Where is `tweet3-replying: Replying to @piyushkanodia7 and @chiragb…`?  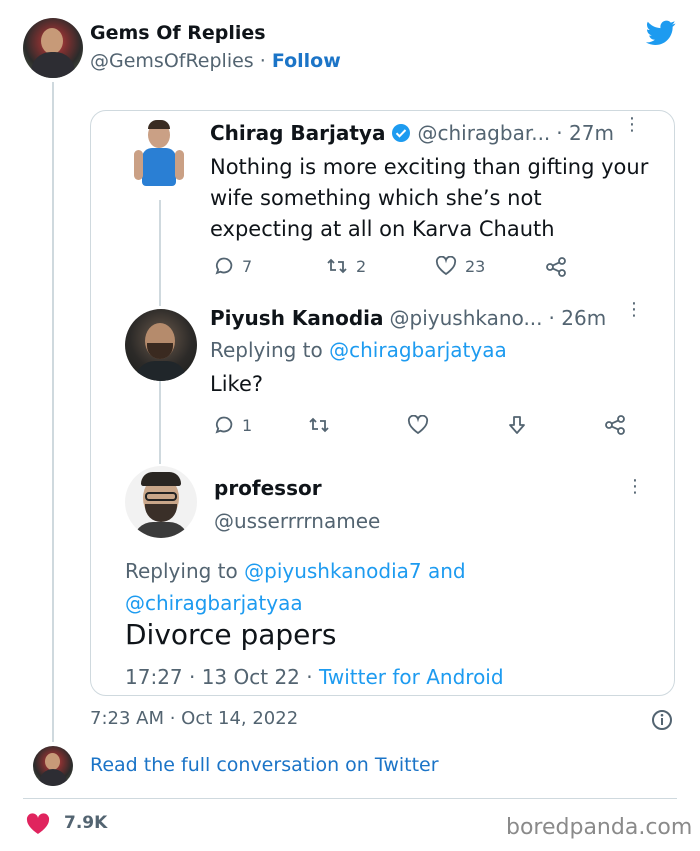
tweet3-replying: Replying to @piyushkanodia7 and @chiragb… is located at coordinates (295, 587).